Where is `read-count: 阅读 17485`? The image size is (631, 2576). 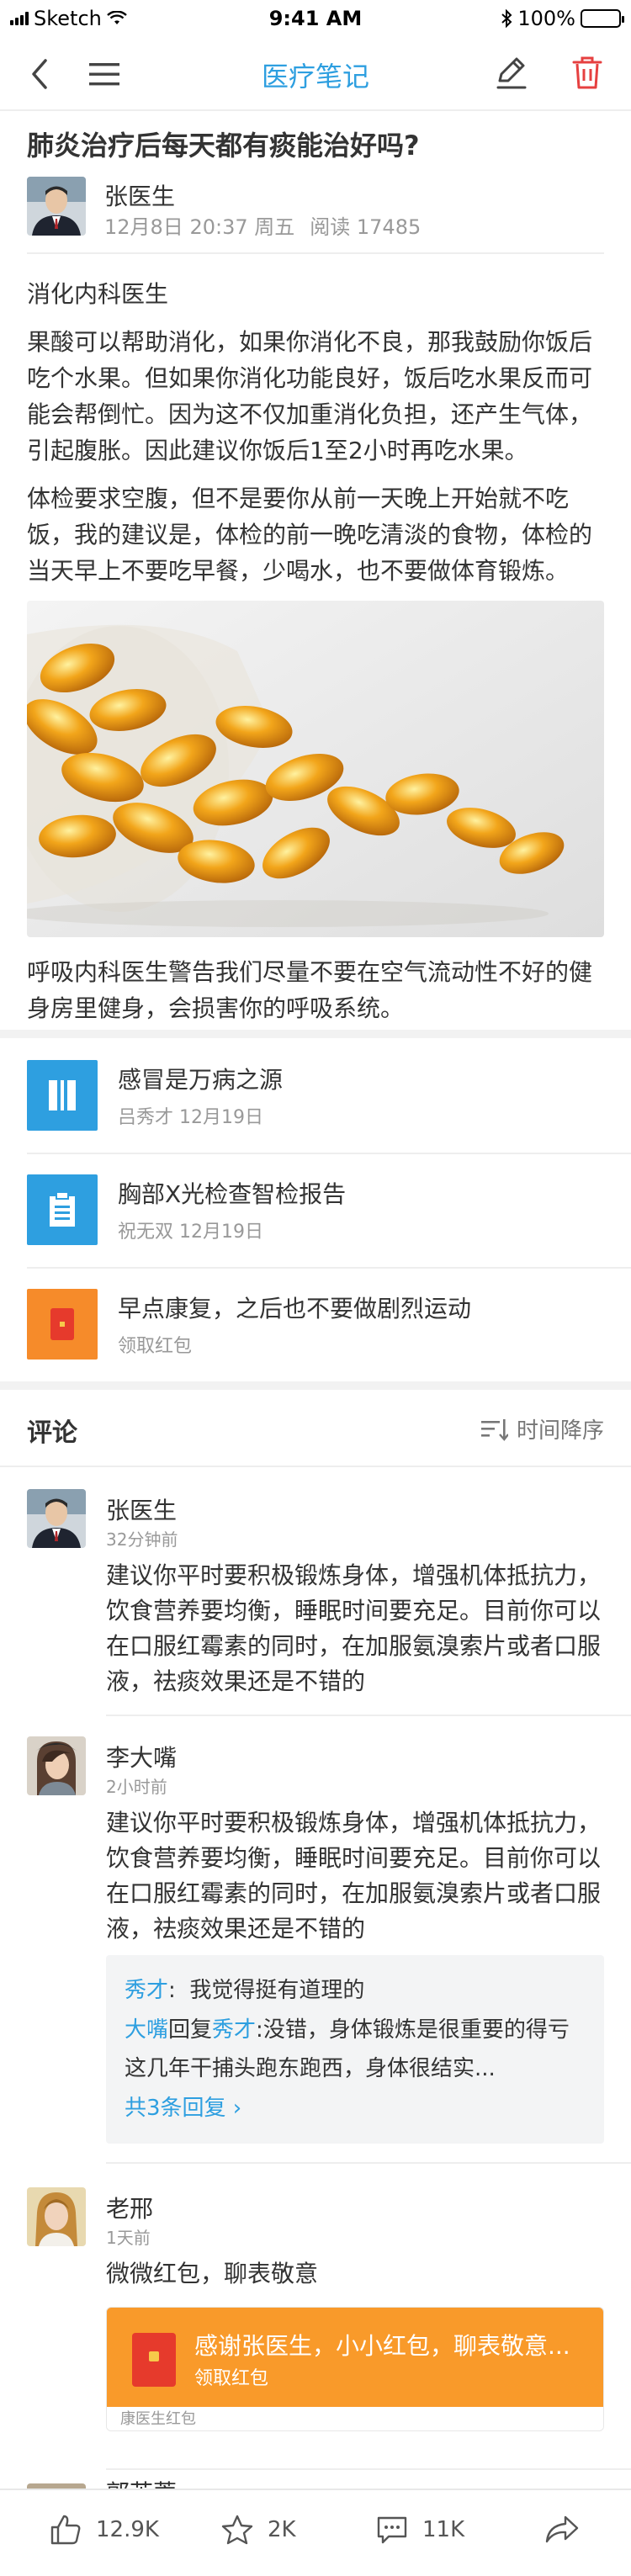 read-count: 阅读 17485 is located at coordinates (366, 227).